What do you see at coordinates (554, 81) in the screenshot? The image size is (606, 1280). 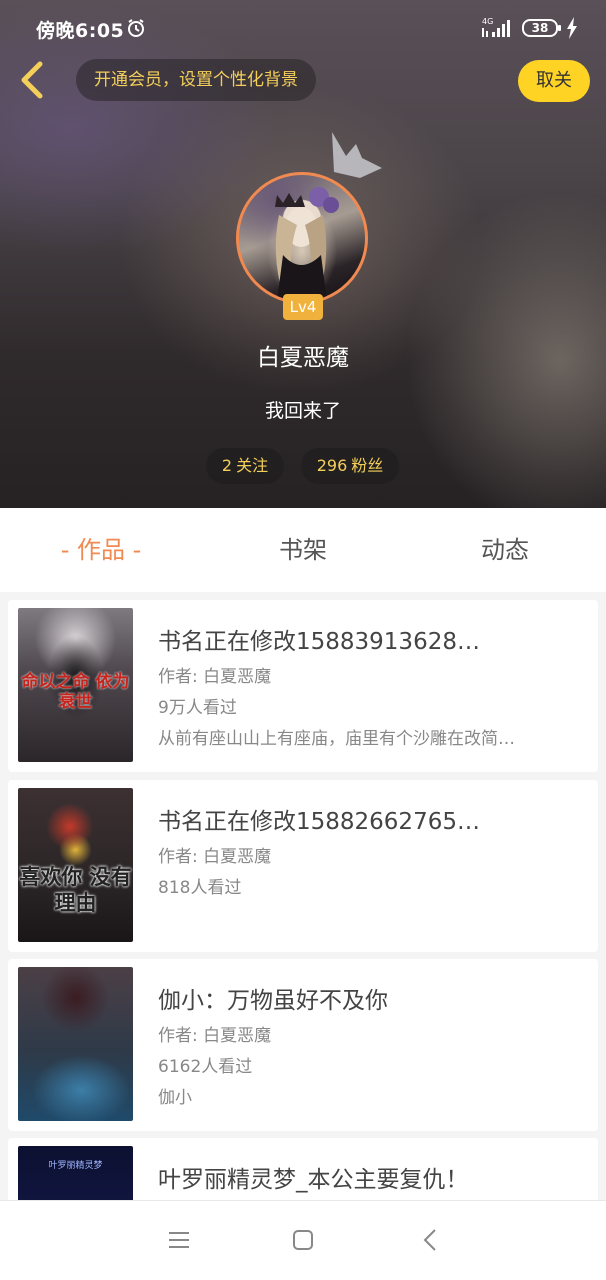 I see `cancel-follow-button: 取关` at bounding box center [554, 81].